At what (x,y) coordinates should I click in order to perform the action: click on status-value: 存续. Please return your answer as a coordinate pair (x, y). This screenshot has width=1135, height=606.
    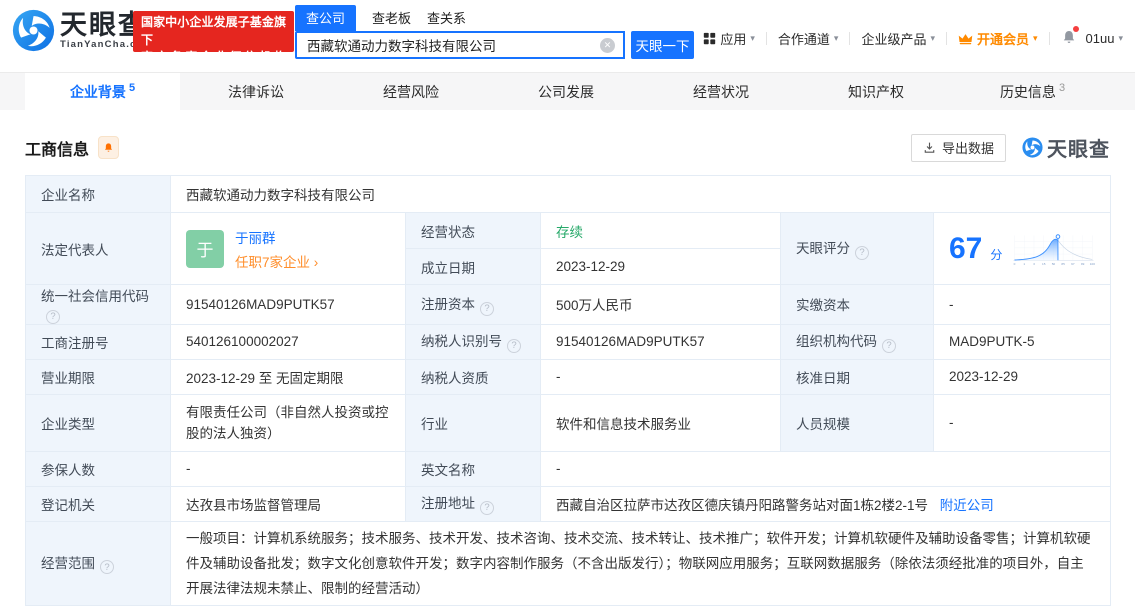
    Looking at the image, I should click on (660, 230).